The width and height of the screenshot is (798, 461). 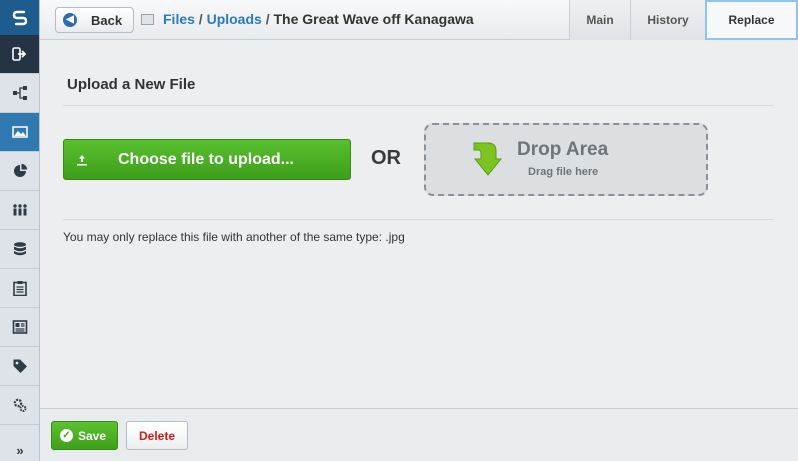 What do you see at coordinates (19, 17) in the screenshot?
I see `logo-icon` at bounding box center [19, 17].